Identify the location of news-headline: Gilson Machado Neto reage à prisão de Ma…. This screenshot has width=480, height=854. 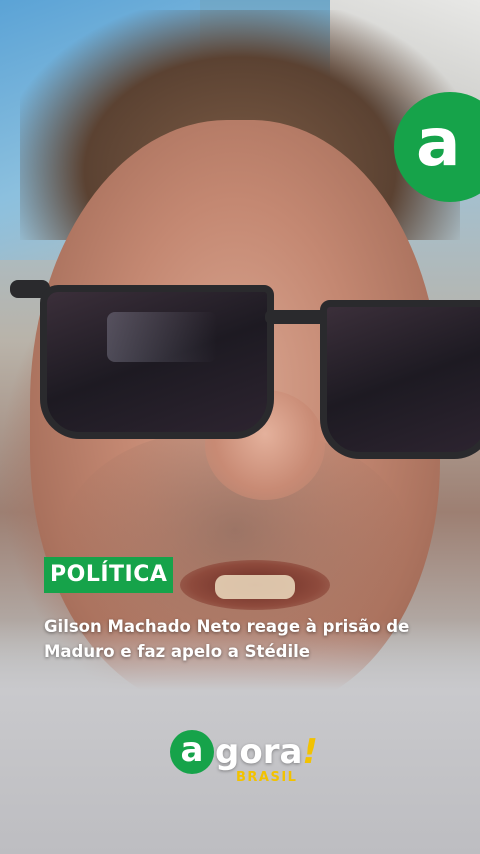
(227, 639).